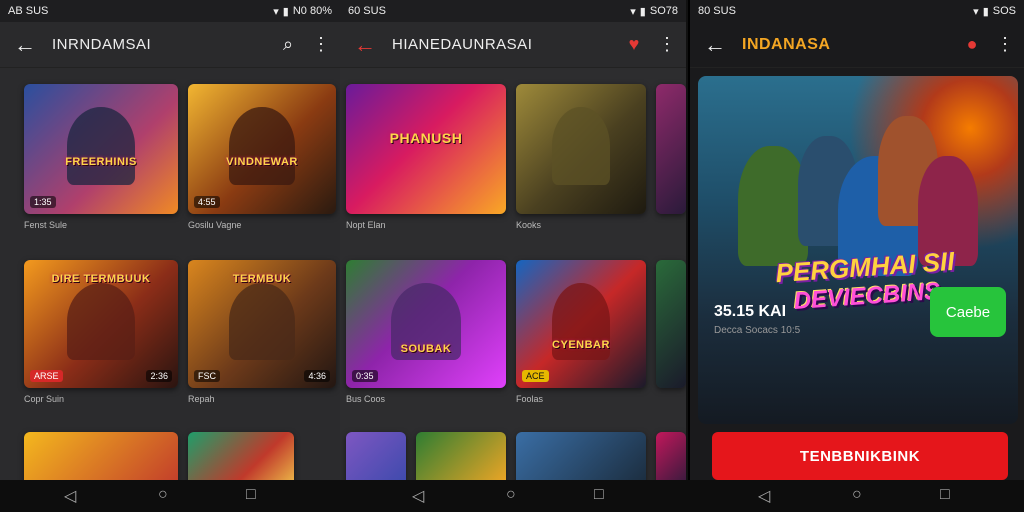  I want to click on status-bar: 80 SUS ▾ ▮ SOS, so click(857, 11).